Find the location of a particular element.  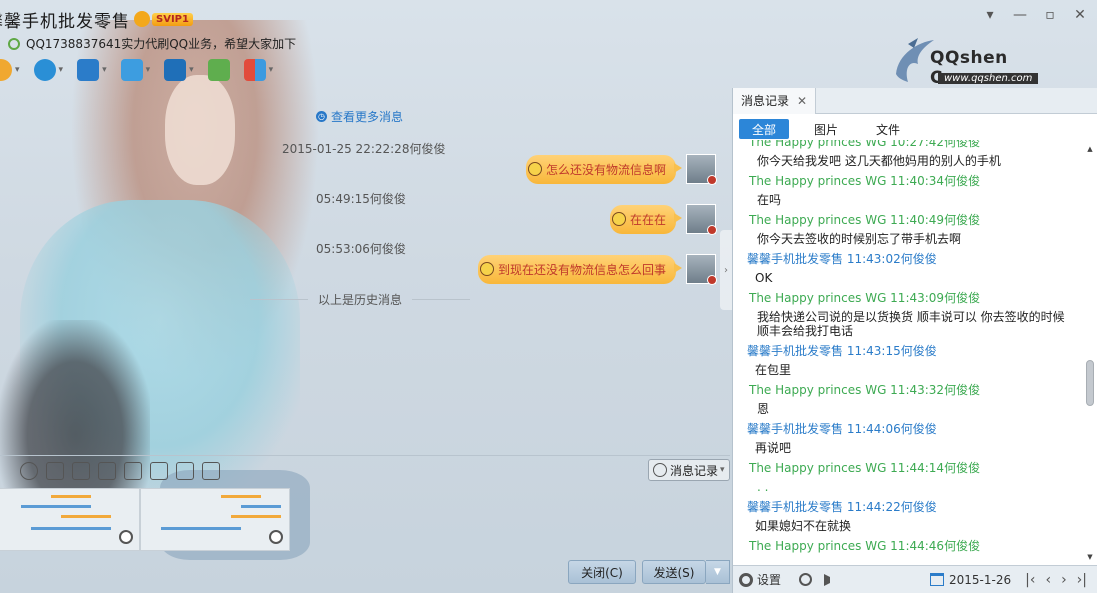

filter-all: 全部 is located at coordinates (764, 129).